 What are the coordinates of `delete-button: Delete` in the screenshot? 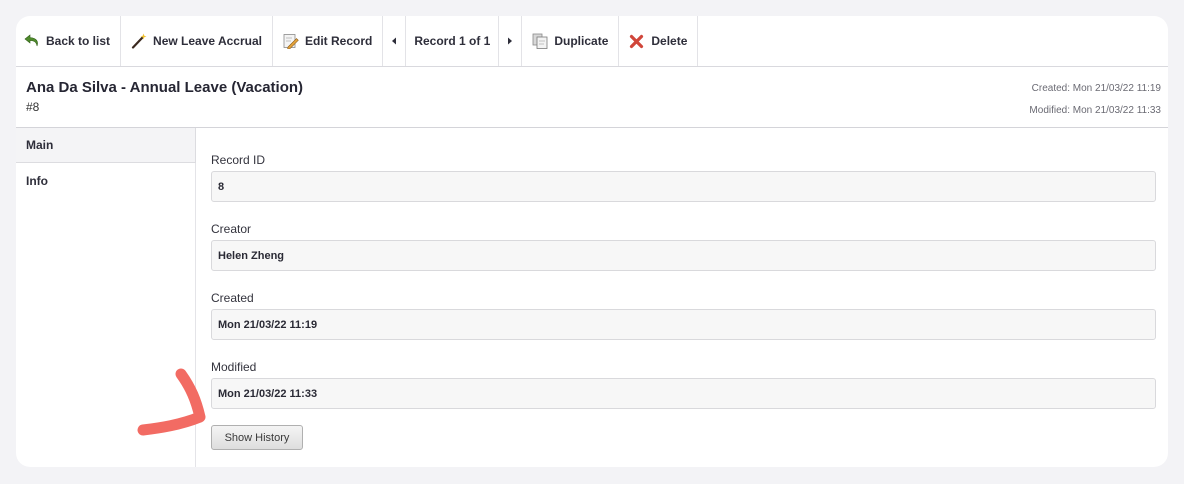 It's located at (659, 41).